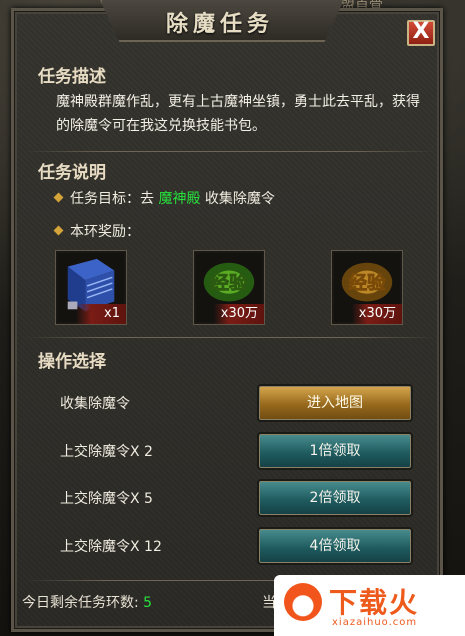 The height and width of the screenshot is (636, 465). What do you see at coordinates (106, 452) in the screenshot?
I see `operation-label: 上交除魔令X 2` at bounding box center [106, 452].